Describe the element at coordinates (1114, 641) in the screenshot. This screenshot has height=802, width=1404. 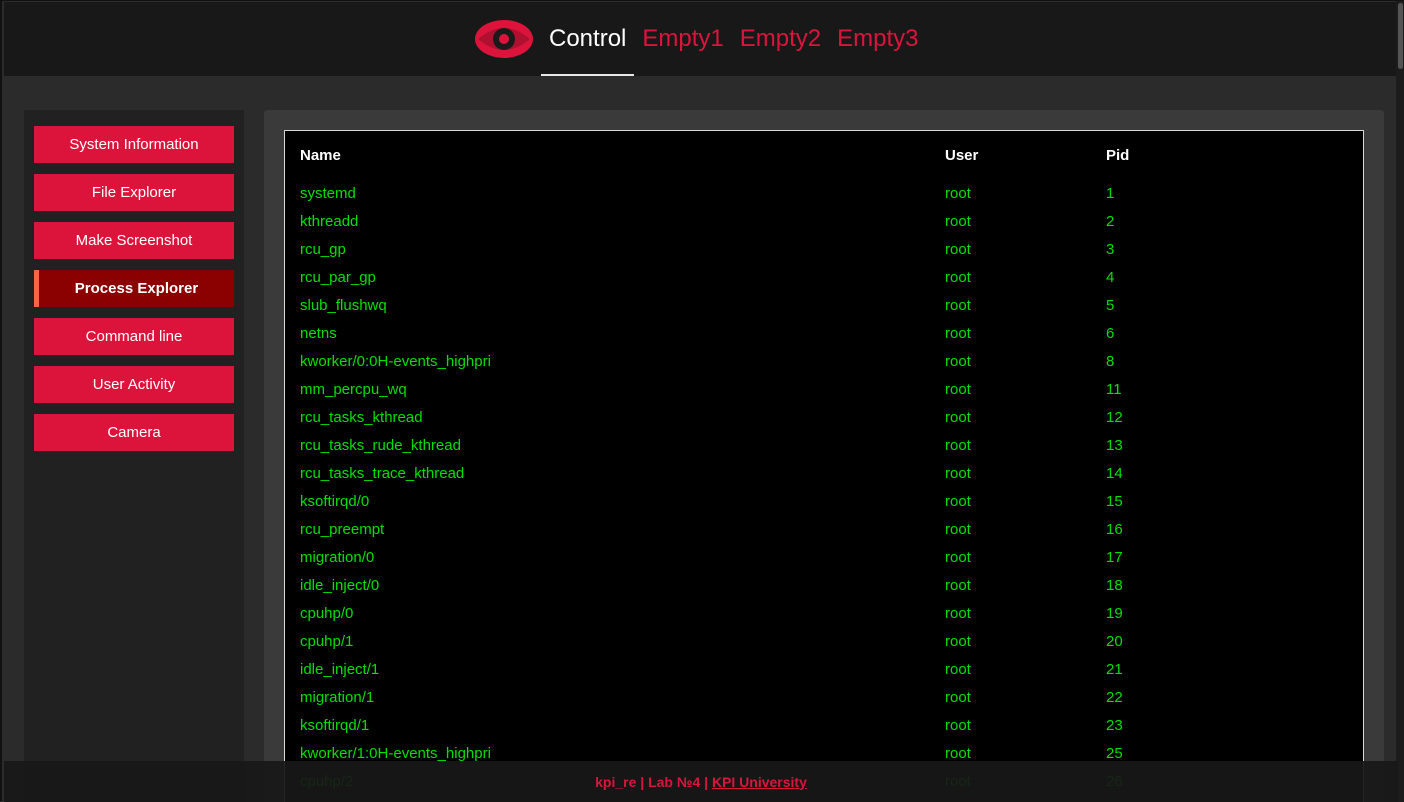
I see `cell-pid: 20` at that location.